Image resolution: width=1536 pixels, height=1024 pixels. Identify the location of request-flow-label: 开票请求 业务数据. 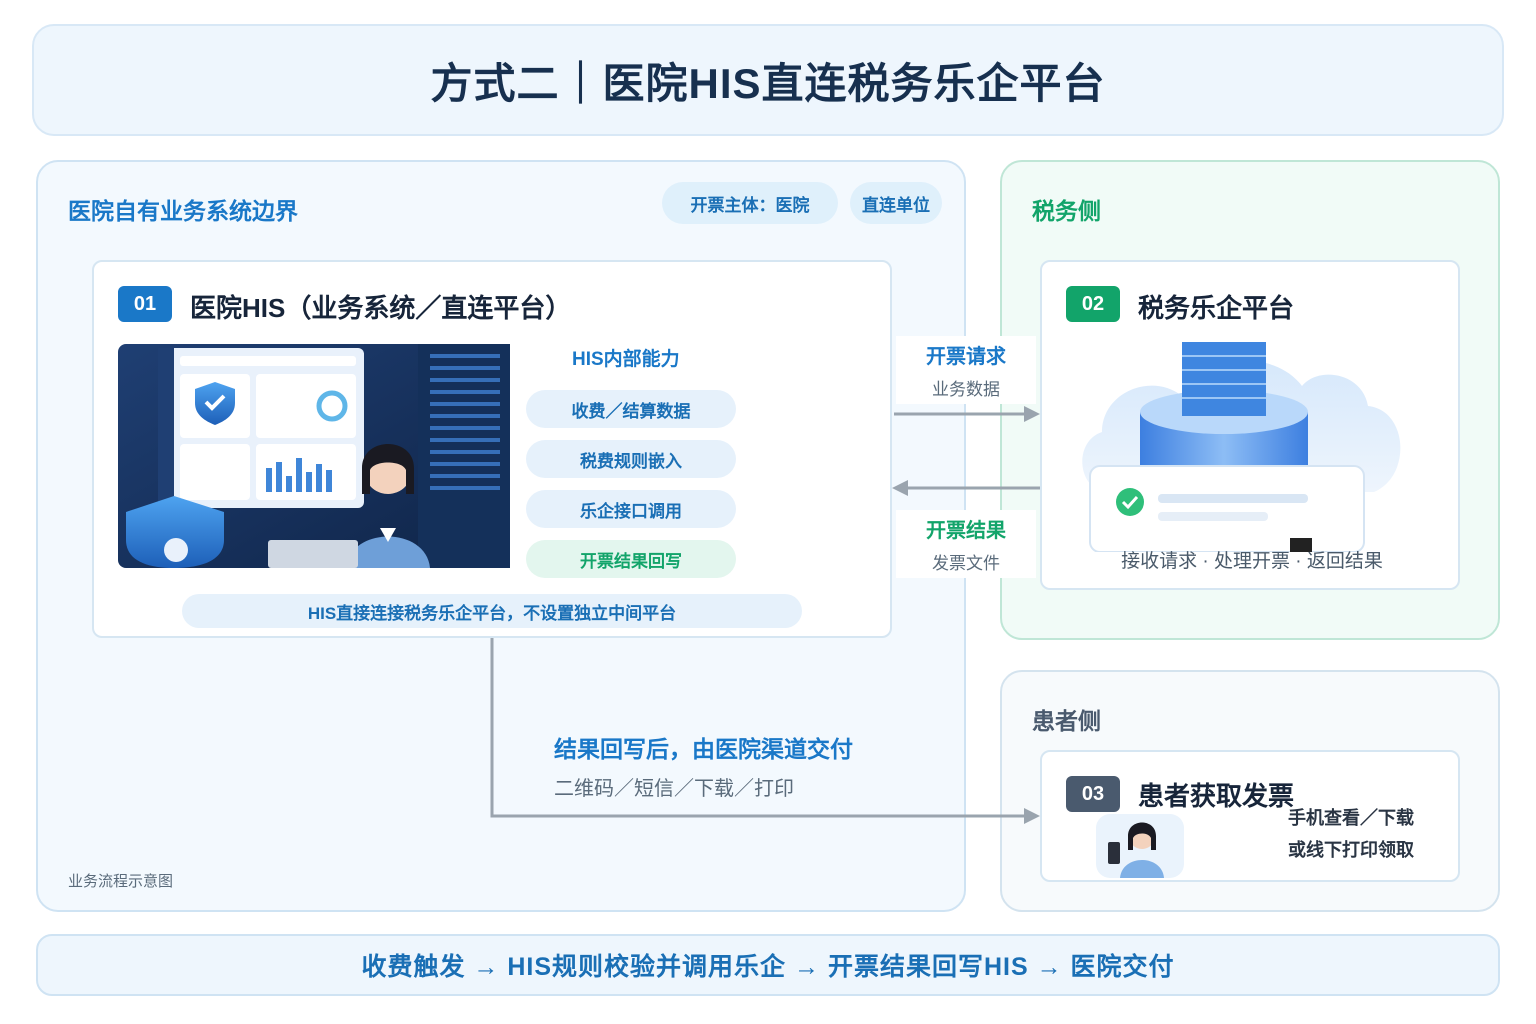
(966, 370).